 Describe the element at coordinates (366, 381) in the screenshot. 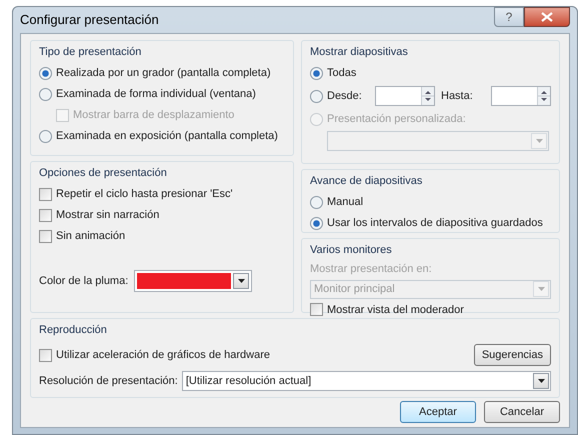

I see `dropdown: [Utilizar resolución actual]` at that location.